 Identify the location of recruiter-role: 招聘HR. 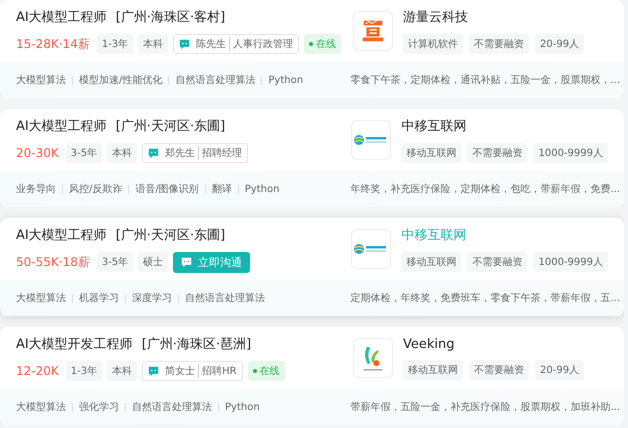
(217, 371).